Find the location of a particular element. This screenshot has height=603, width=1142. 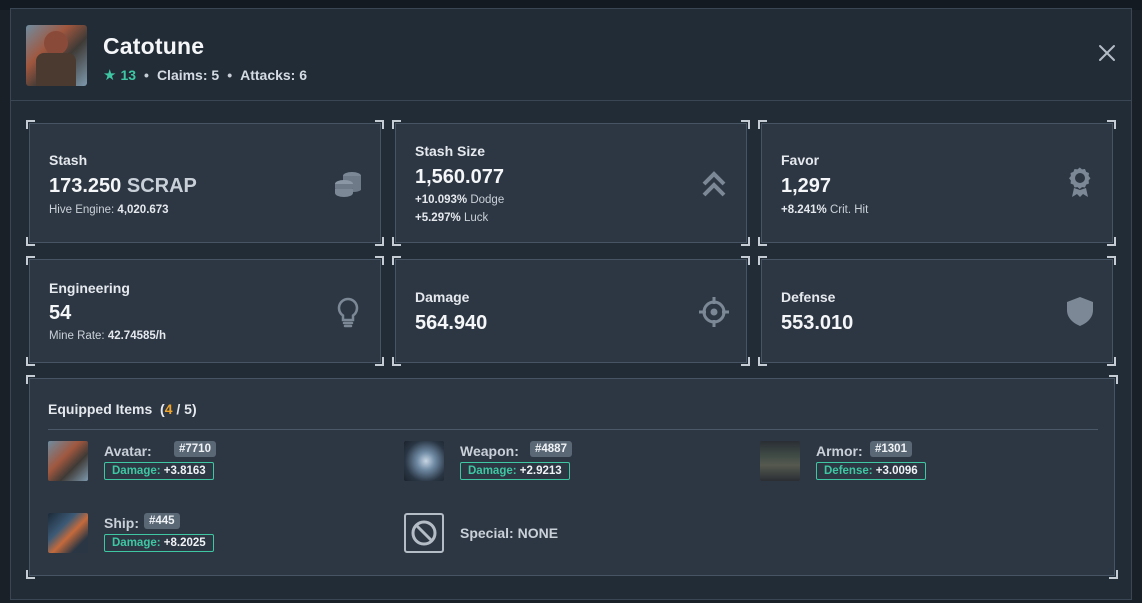

equipped-ship: Ship: #445 Damage: +8.2025 is located at coordinates (218, 534).